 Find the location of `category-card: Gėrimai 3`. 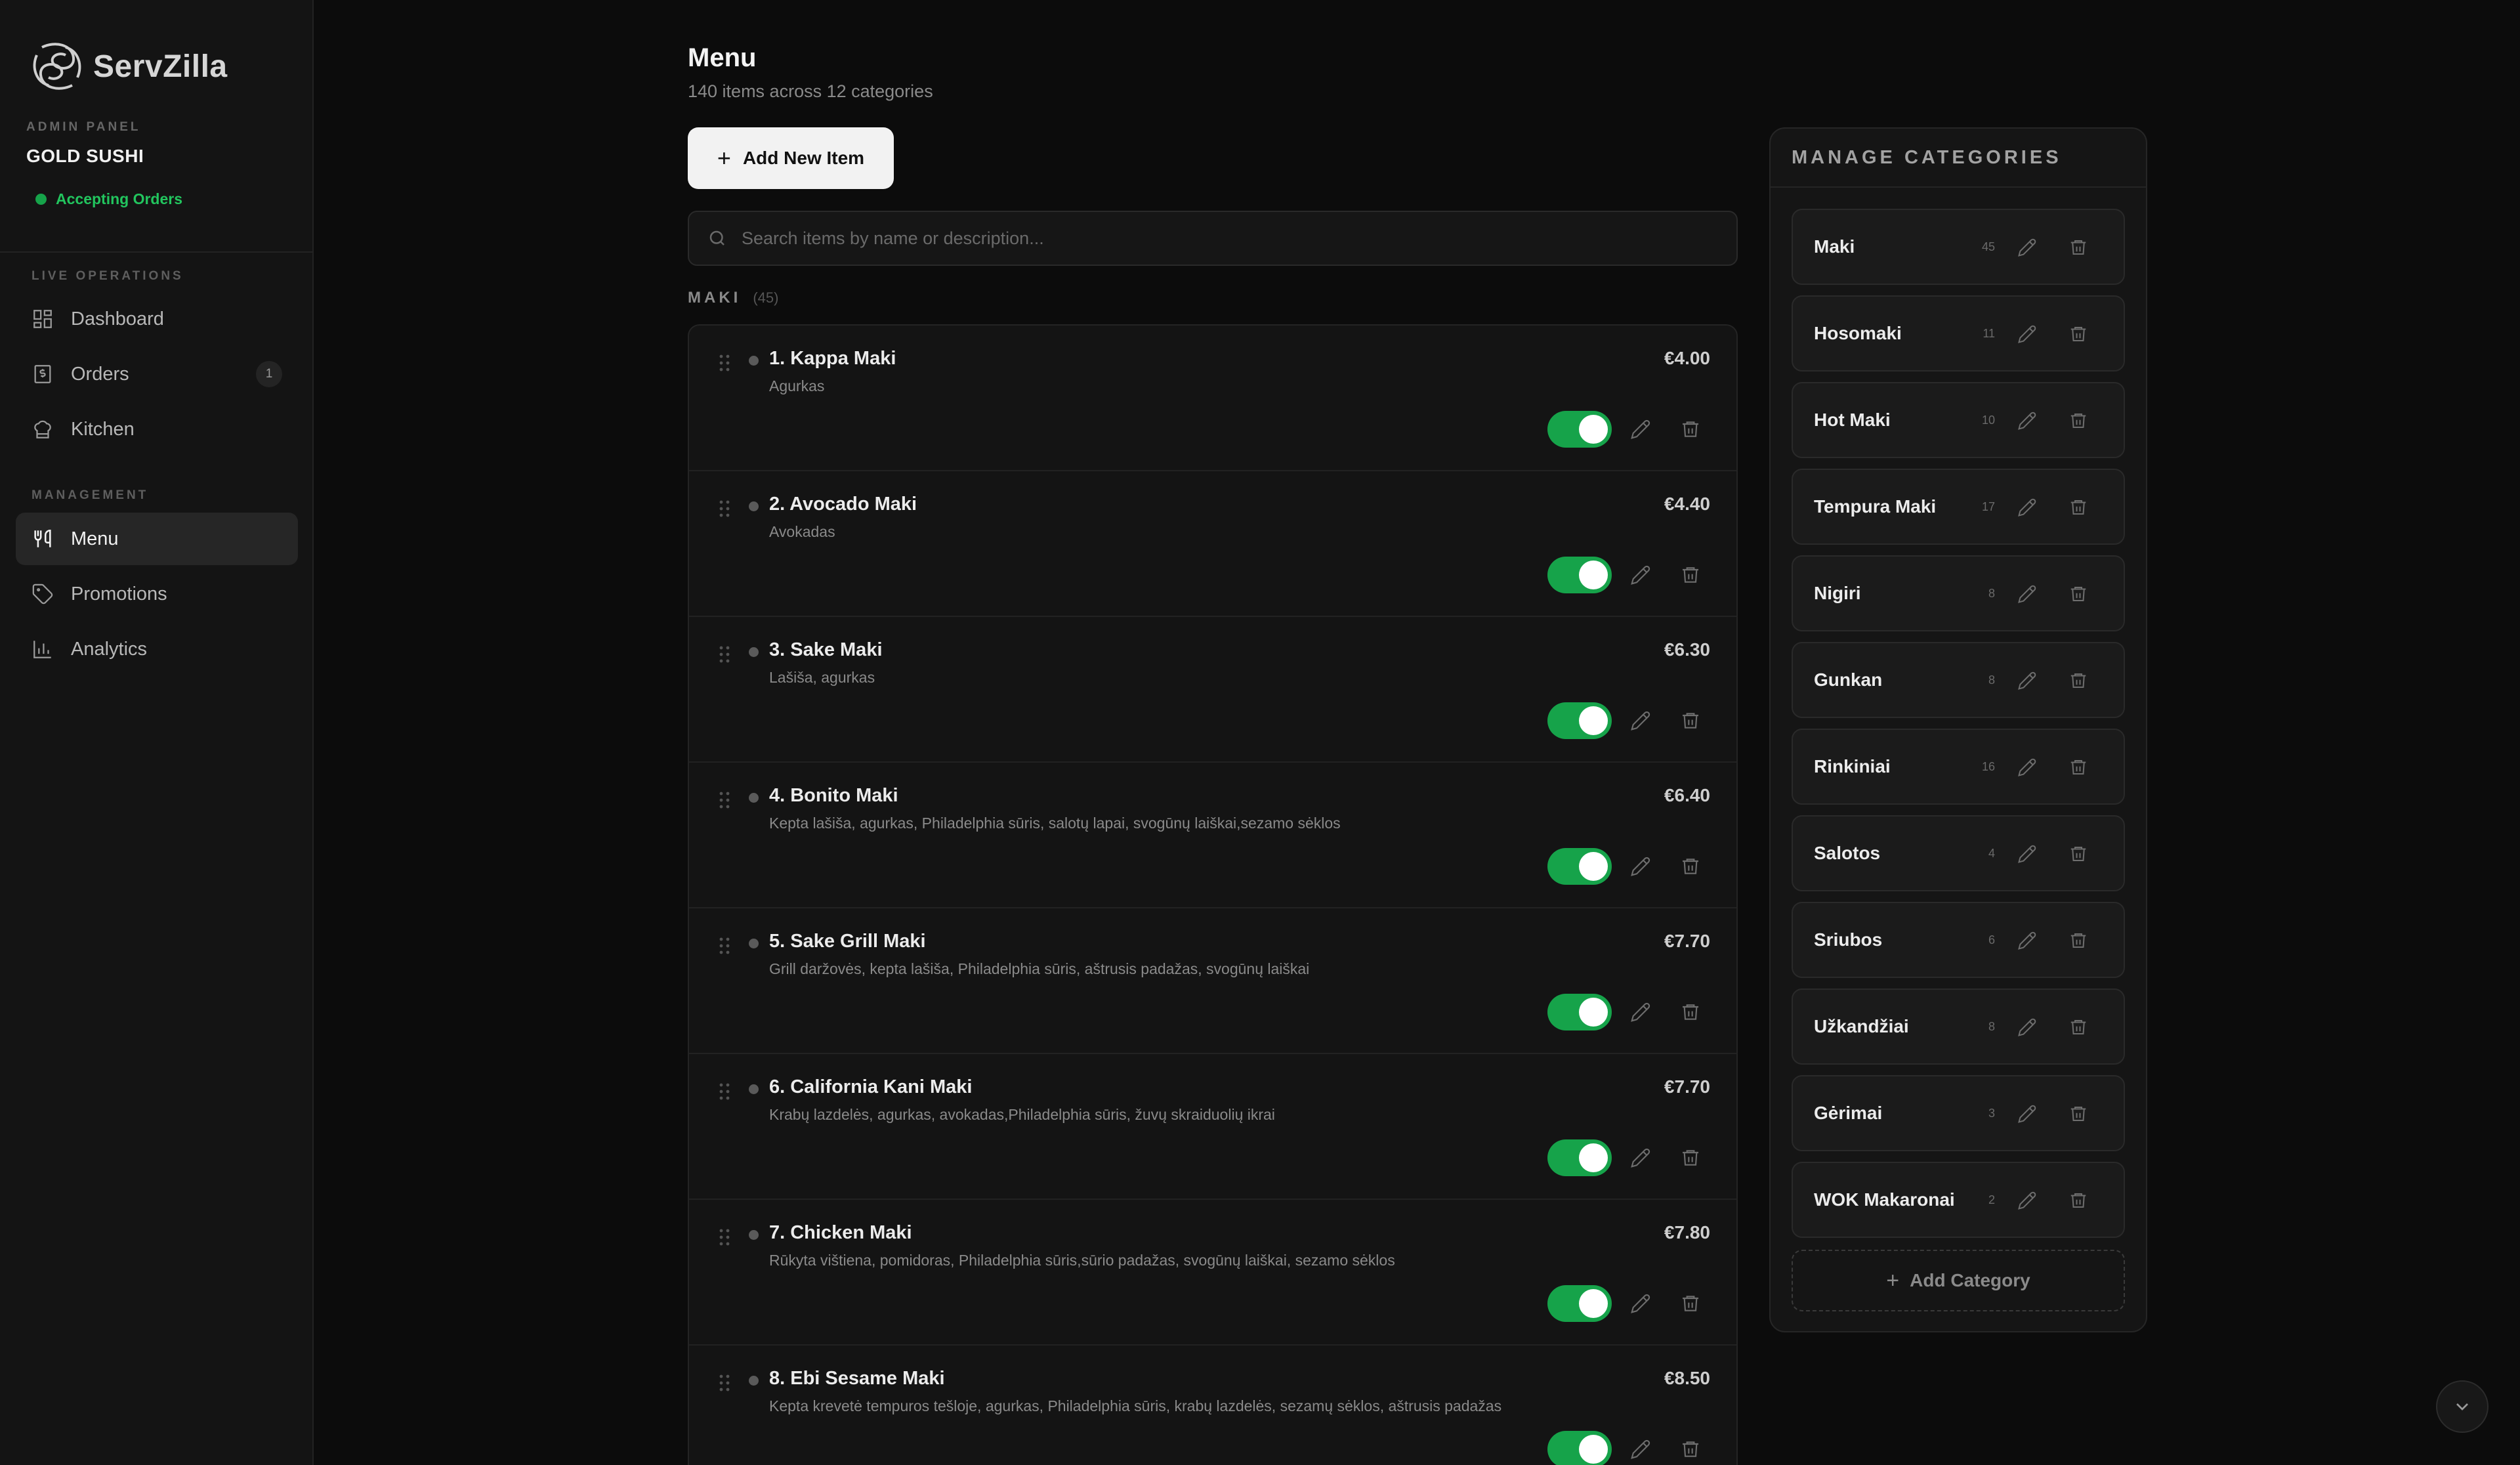

category-card: Gėrimai 3 is located at coordinates (1958, 1113).